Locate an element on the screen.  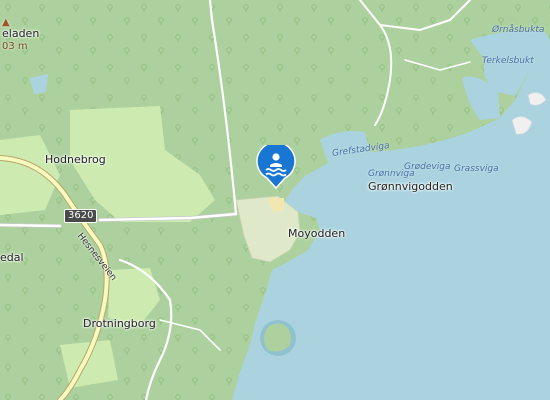
water-label-ornasbukta: Ørnåsbukta is located at coordinates (518, 30).